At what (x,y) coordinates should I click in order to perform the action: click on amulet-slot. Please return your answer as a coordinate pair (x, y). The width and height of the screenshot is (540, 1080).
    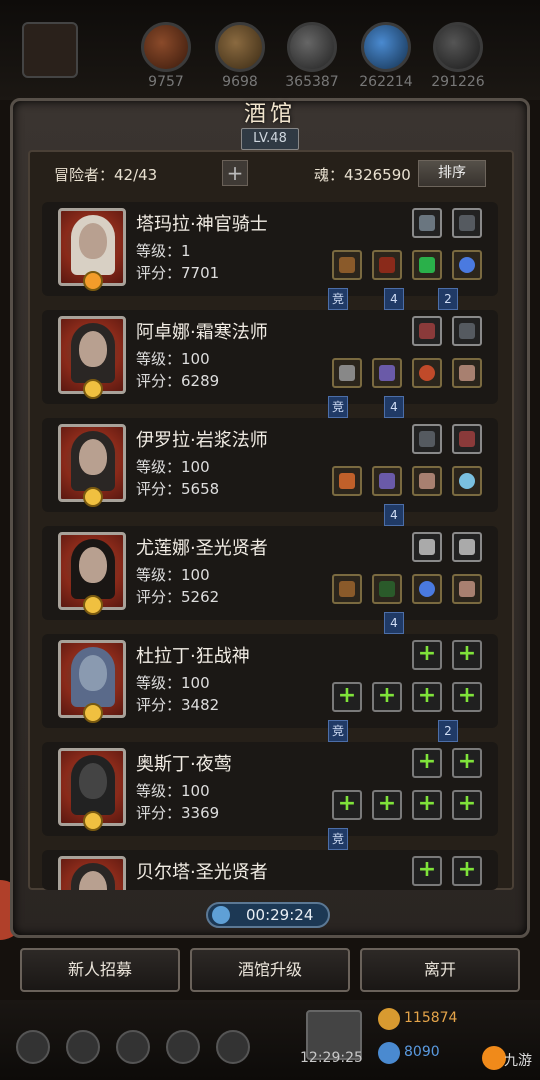
    Looking at the image, I should click on (427, 373).